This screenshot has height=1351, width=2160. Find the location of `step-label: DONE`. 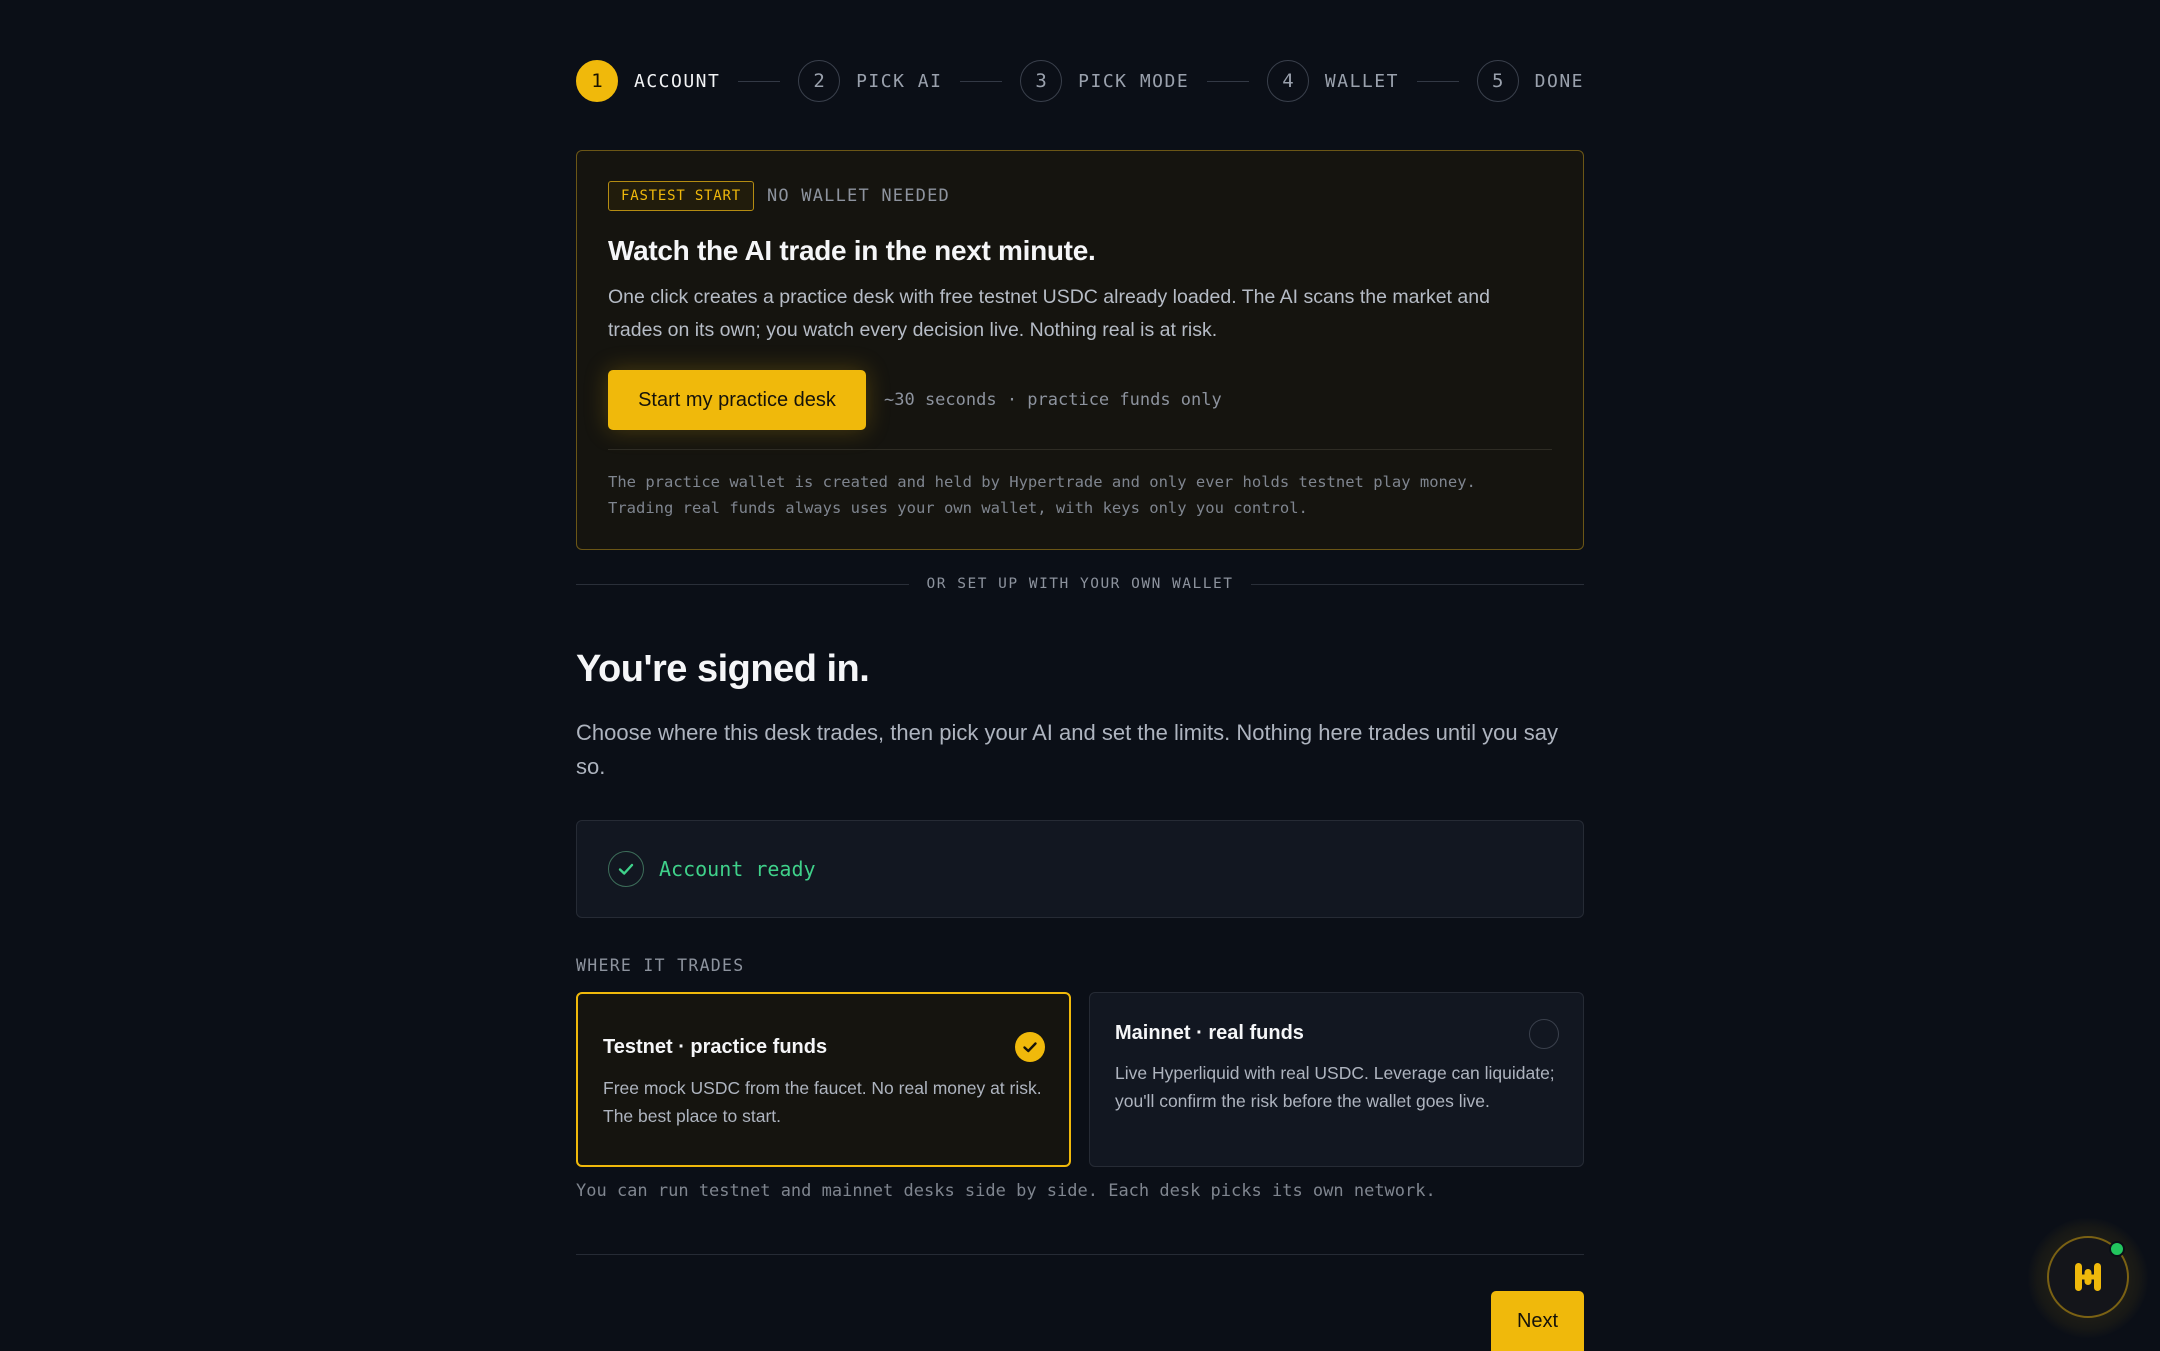

step-label: DONE is located at coordinates (1559, 81).